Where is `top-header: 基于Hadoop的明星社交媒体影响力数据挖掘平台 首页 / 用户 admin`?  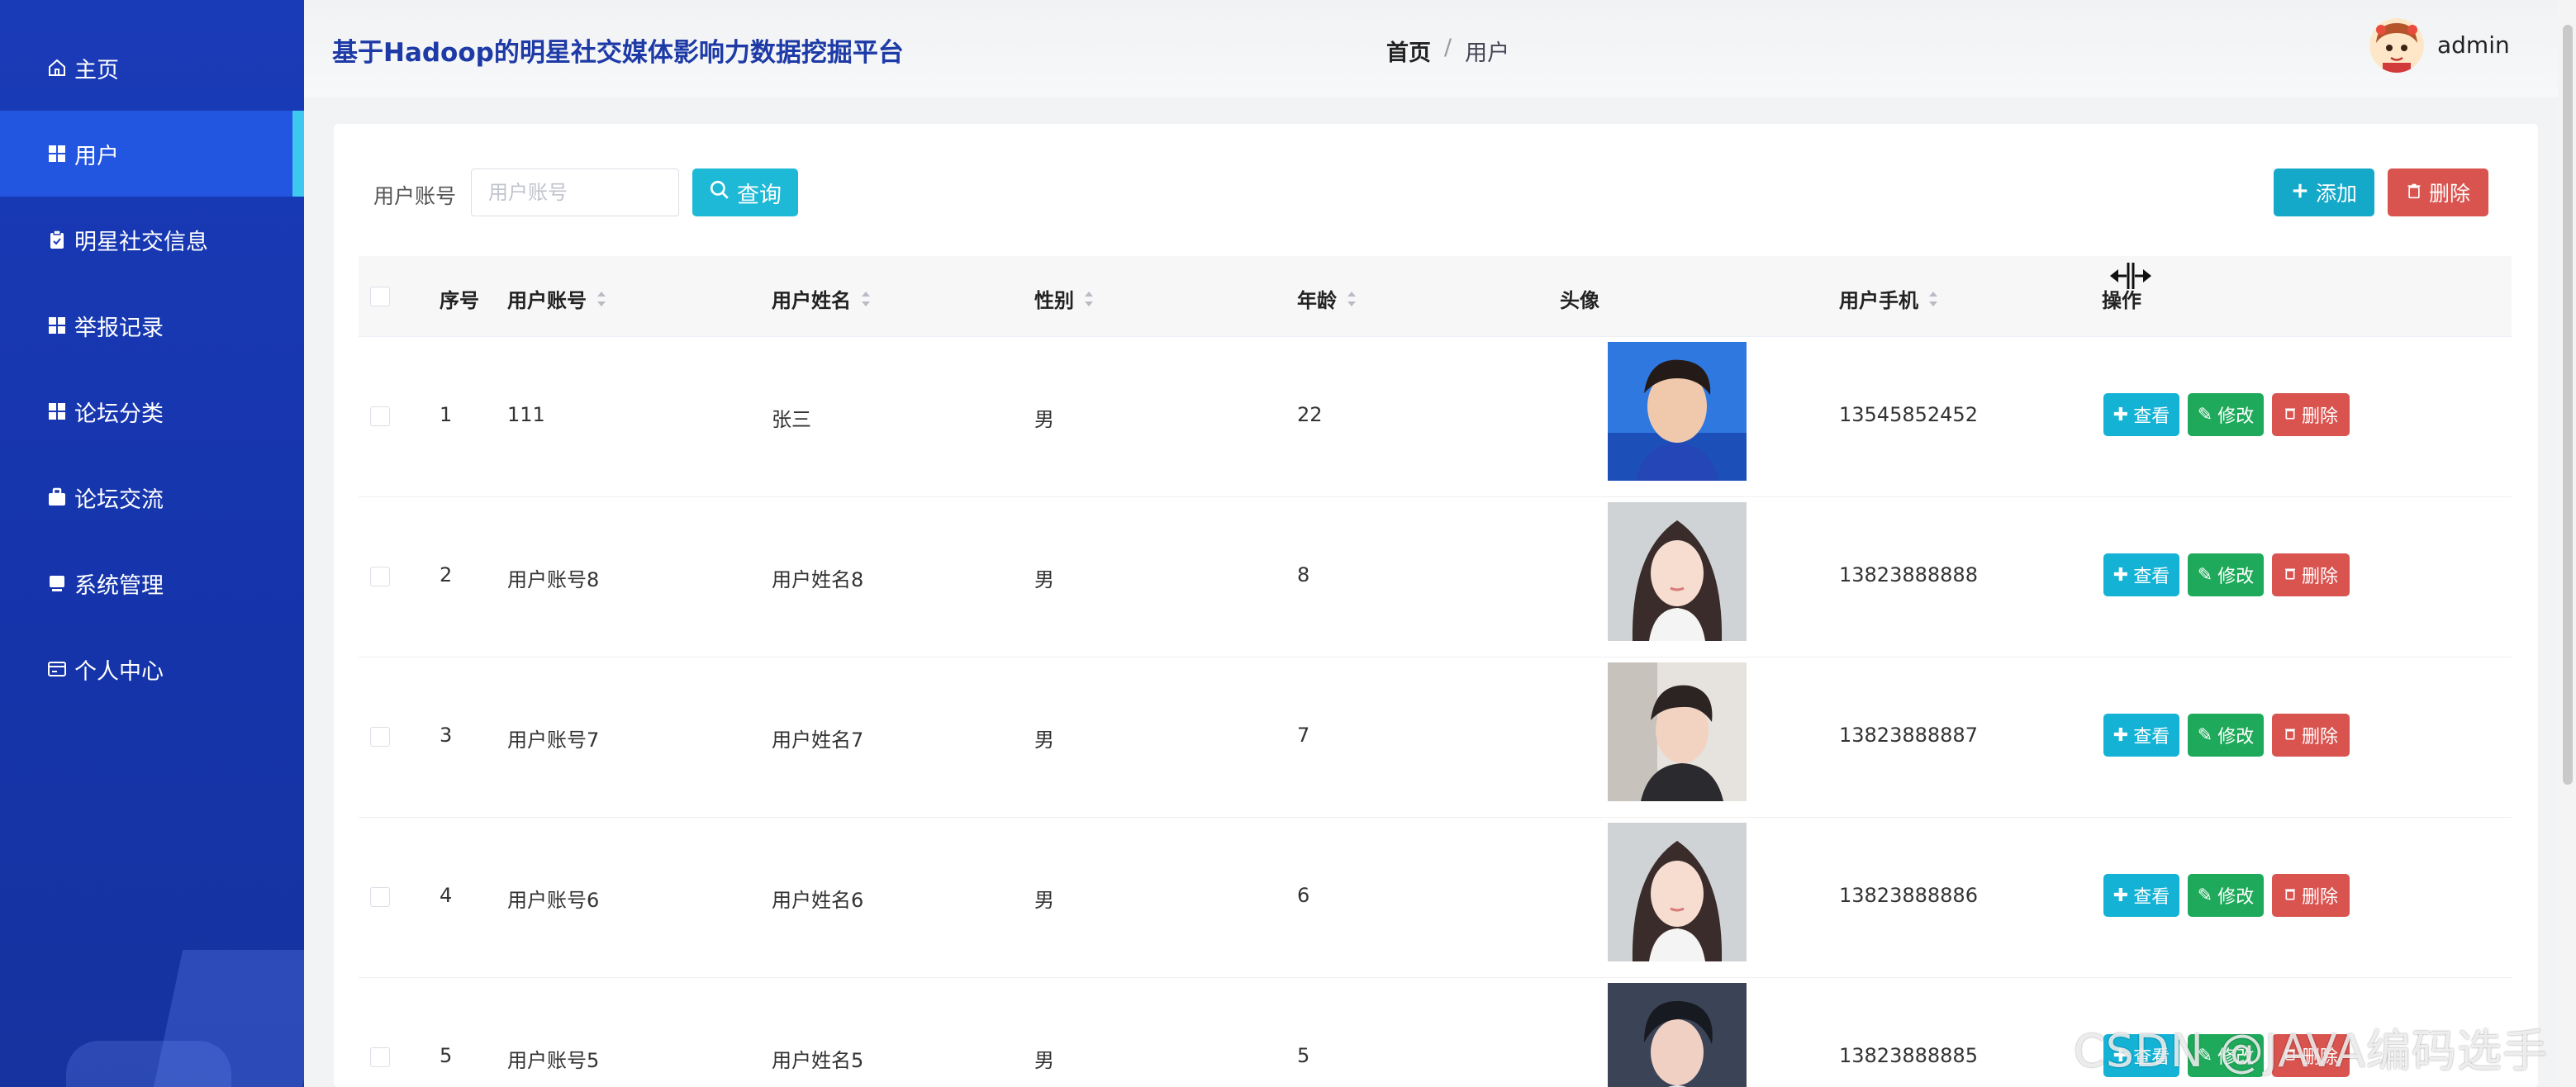
top-header: 基于Hadoop的明星社交媒体影响力数据挖掘平台 首页 / 用户 admin is located at coordinates (1431, 48).